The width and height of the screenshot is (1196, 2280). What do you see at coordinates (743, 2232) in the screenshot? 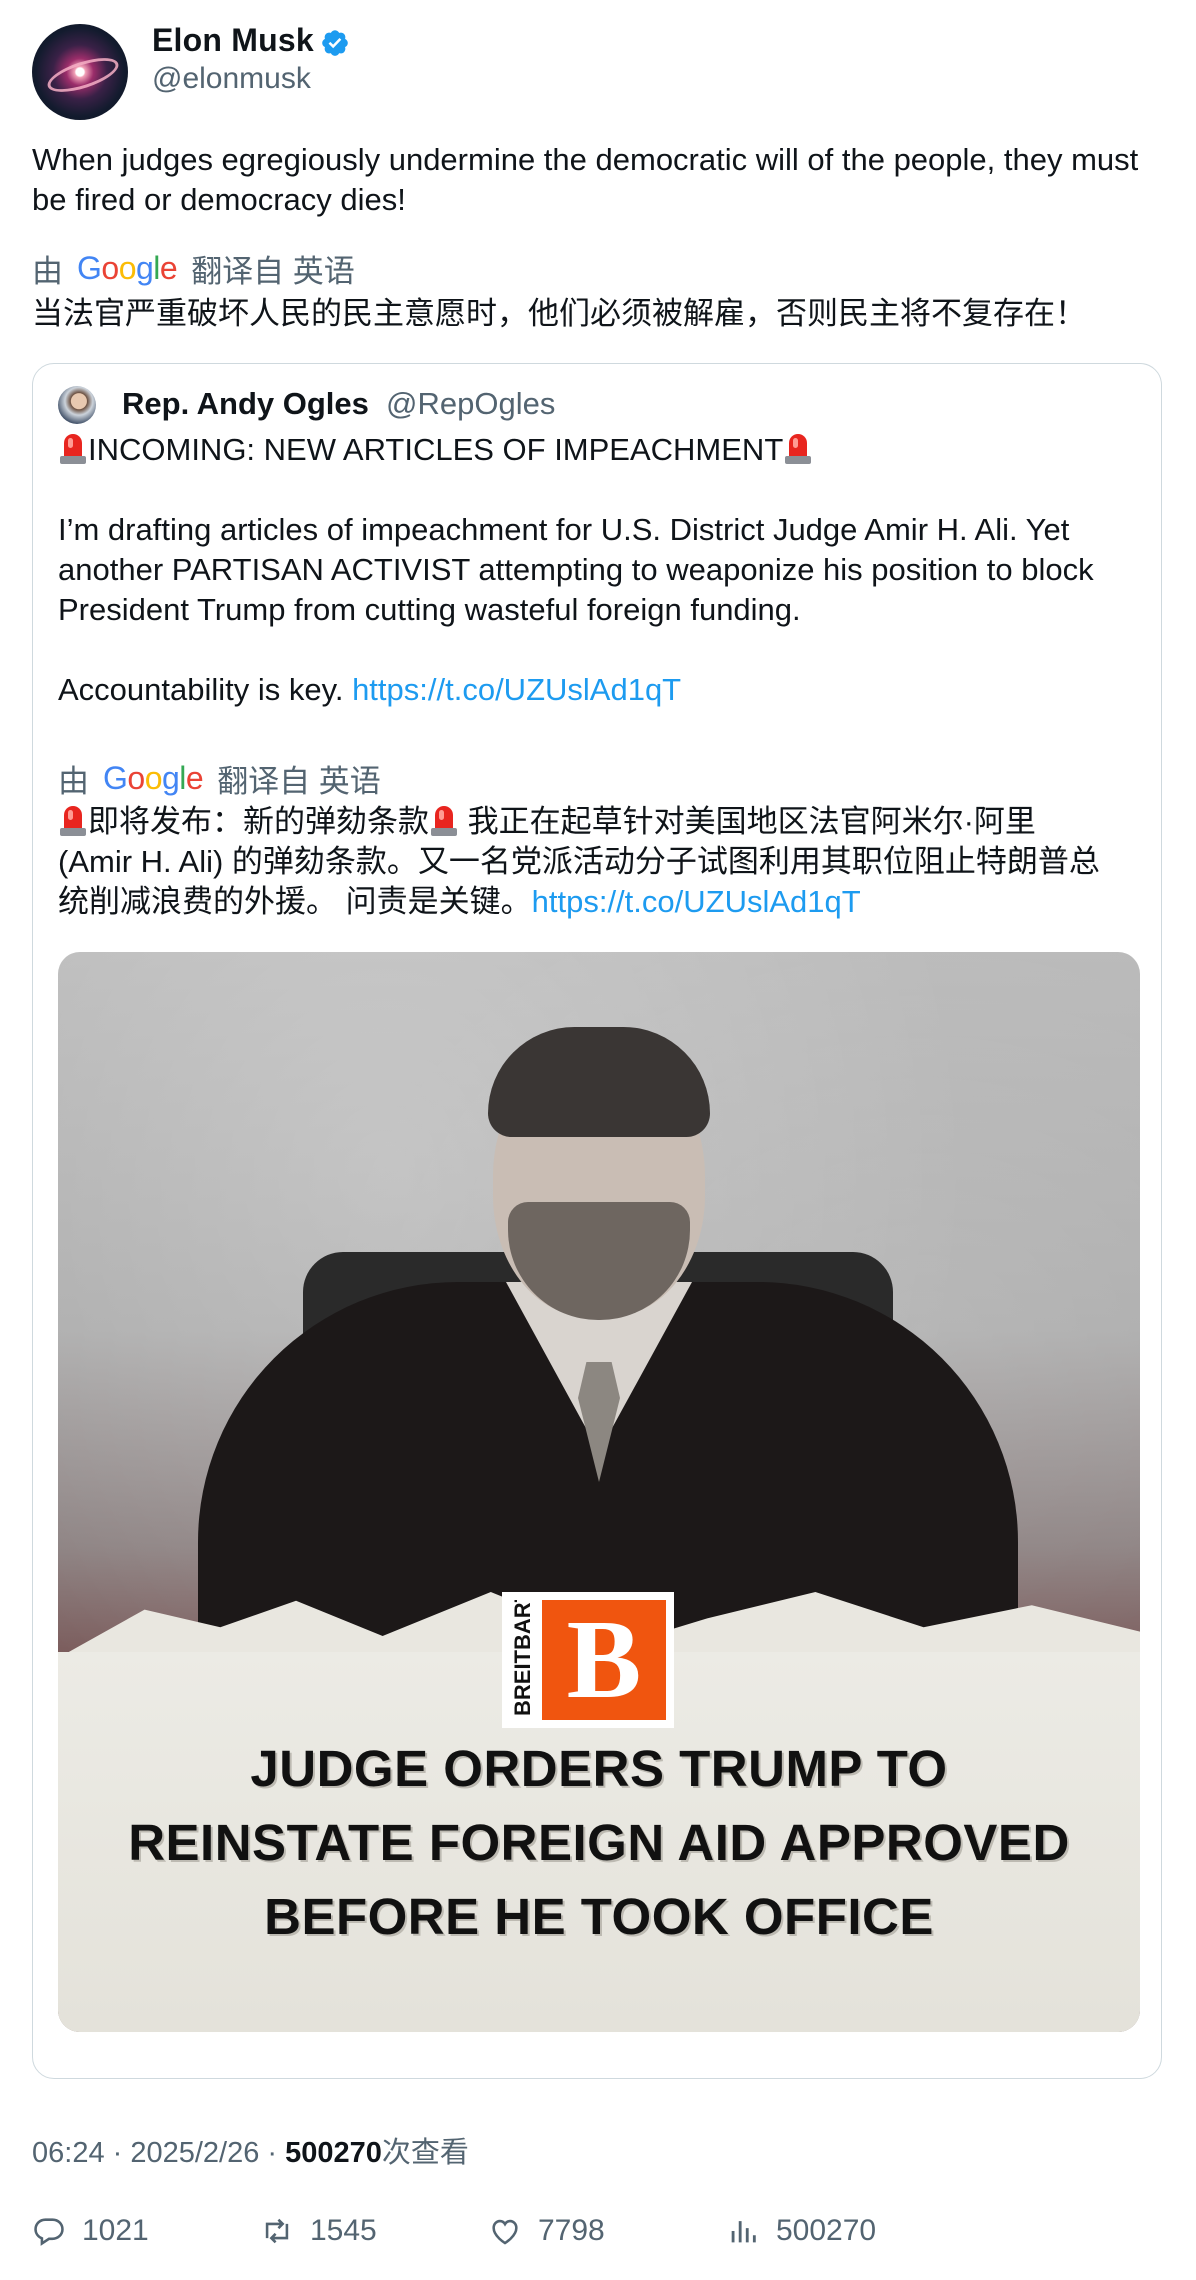
I see `analytics-icon` at bounding box center [743, 2232].